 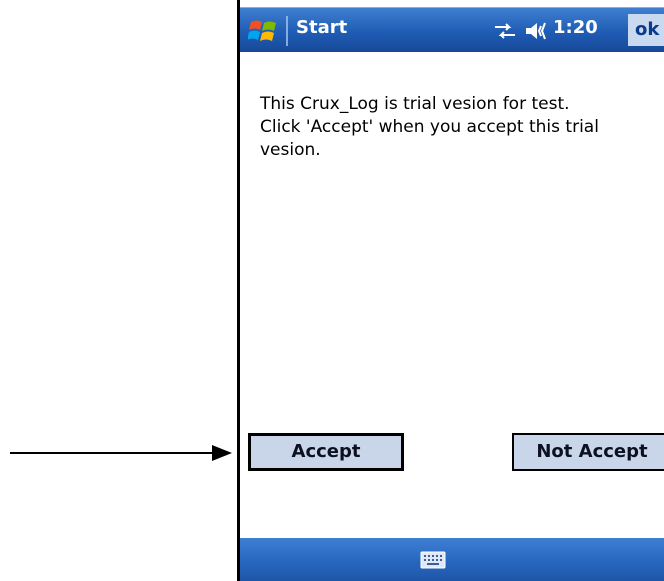 What do you see at coordinates (415, 104) in the screenshot?
I see `message-line: This Crux_Log is trial vesion for test.` at bounding box center [415, 104].